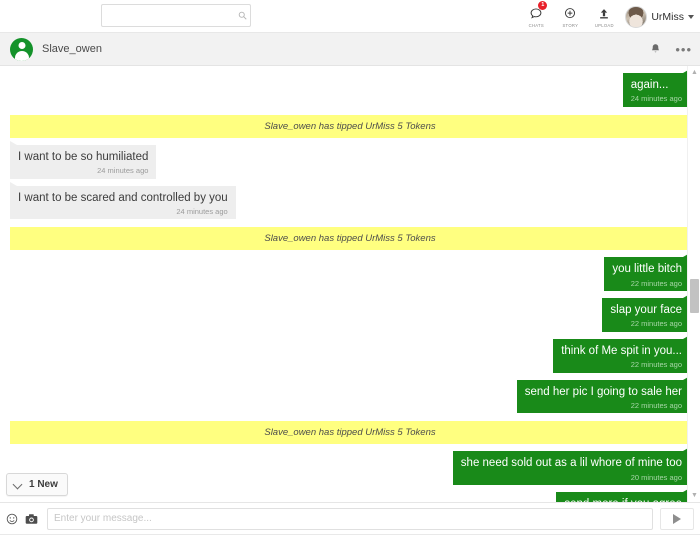 The image size is (700, 535). I want to click on outgoing-message-bubble: think of Me spit in you... 22 minutes ago, so click(621, 353).